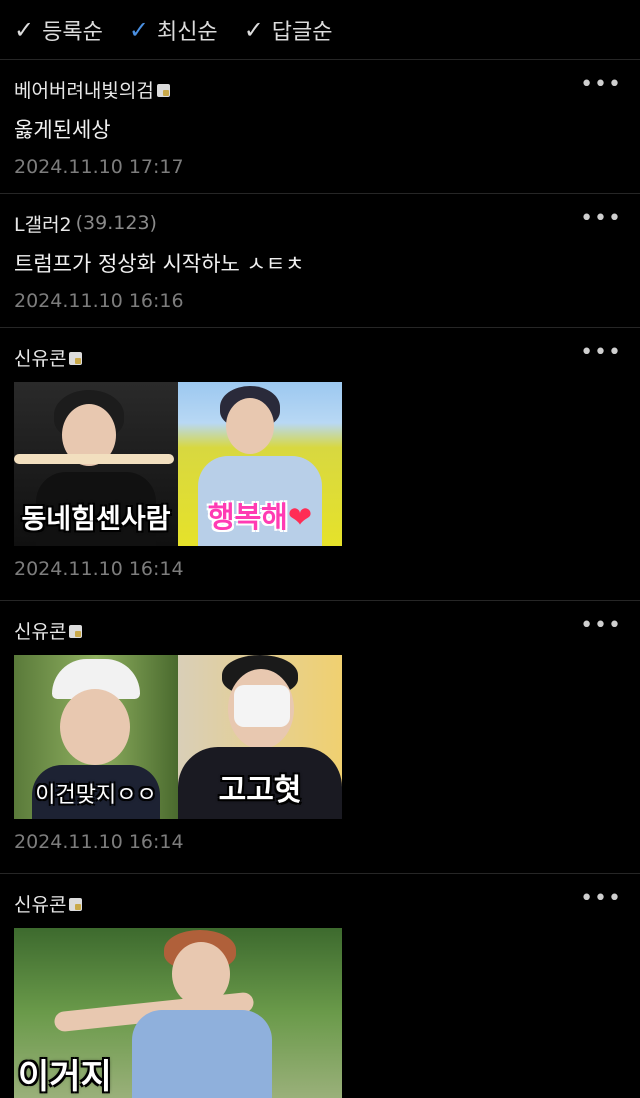  I want to click on dccon-image: 이건맞지ㅇㅇ, so click(96, 737).